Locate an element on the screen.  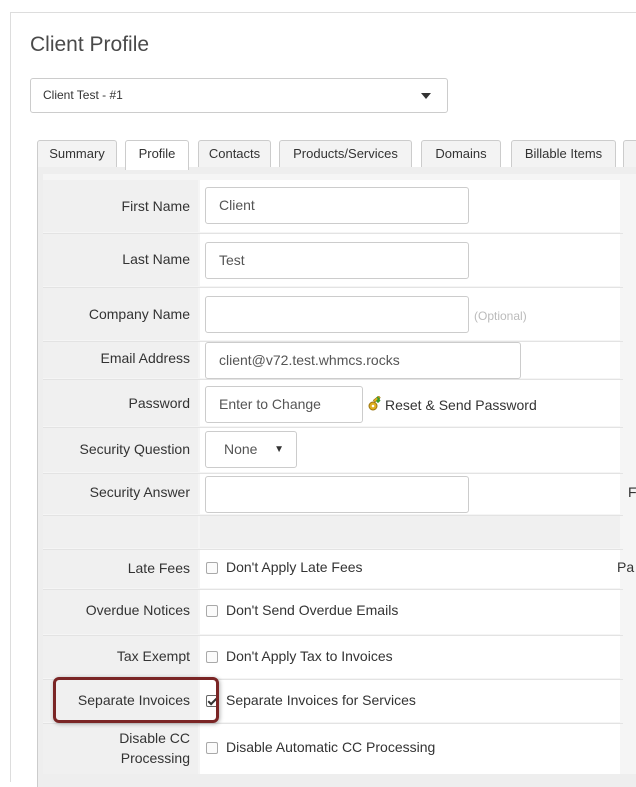
tab-contacts: Contacts is located at coordinates (234, 154).